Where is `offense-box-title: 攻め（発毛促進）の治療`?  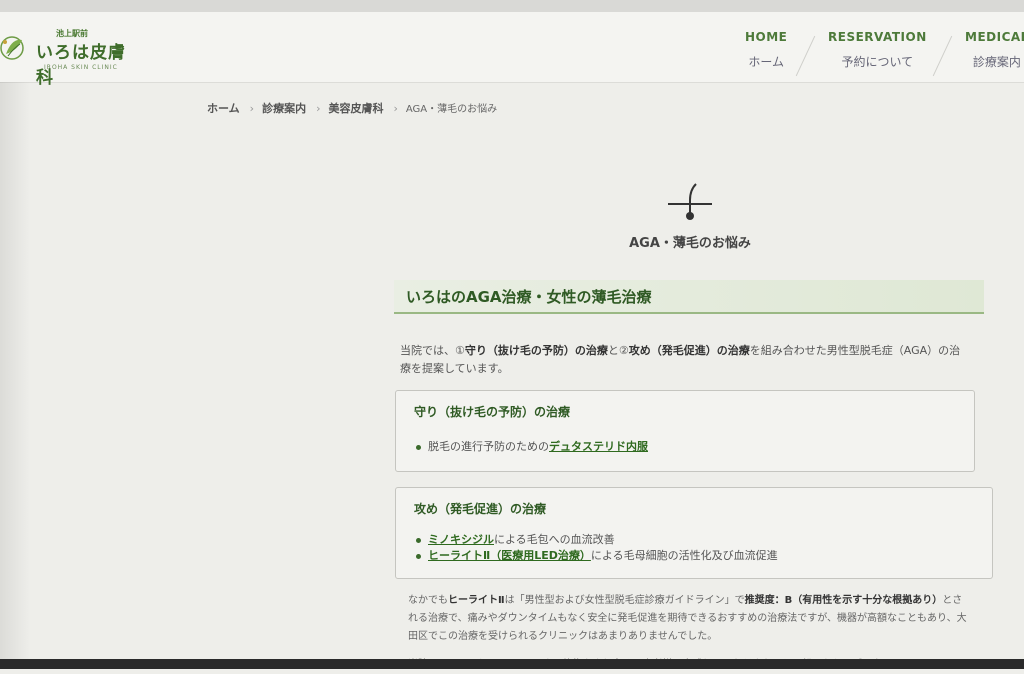 offense-box-title: 攻め（発毛促進）の治療 is located at coordinates (480, 509).